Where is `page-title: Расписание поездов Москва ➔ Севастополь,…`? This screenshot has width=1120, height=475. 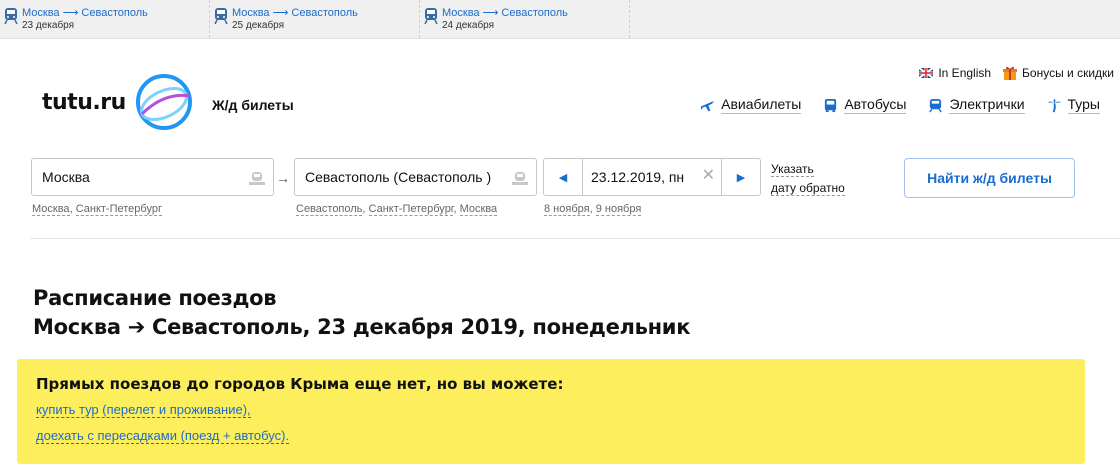
page-title: Расписание поездов Москва ➔ Севастополь,… is located at coordinates (361, 313).